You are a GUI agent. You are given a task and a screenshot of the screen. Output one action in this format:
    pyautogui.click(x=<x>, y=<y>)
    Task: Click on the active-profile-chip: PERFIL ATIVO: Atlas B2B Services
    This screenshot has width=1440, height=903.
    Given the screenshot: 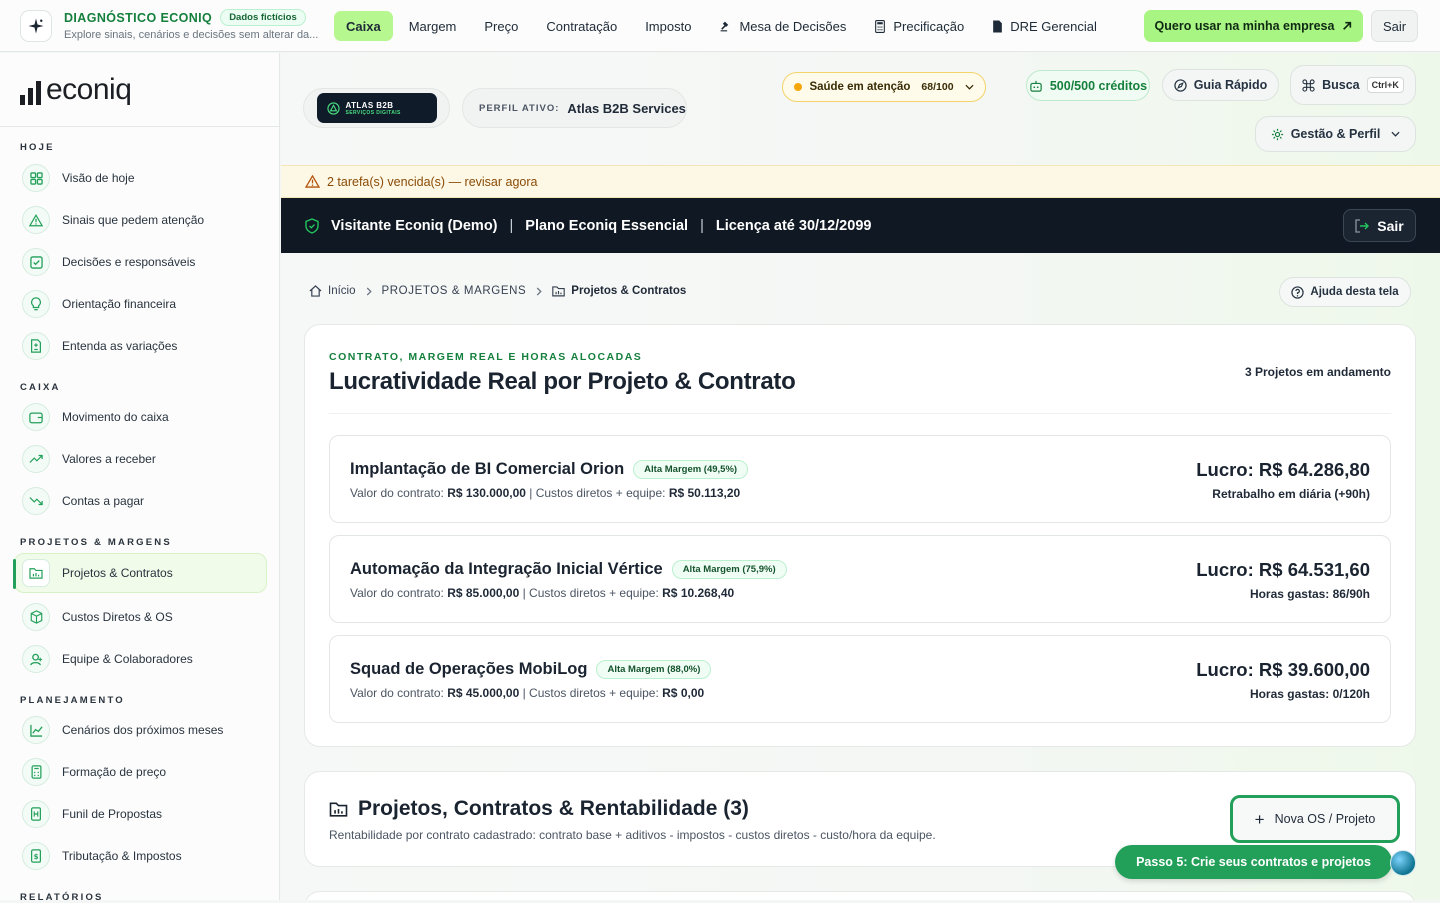 What is the action you would take?
    pyautogui.click(x=574, y=108)
    